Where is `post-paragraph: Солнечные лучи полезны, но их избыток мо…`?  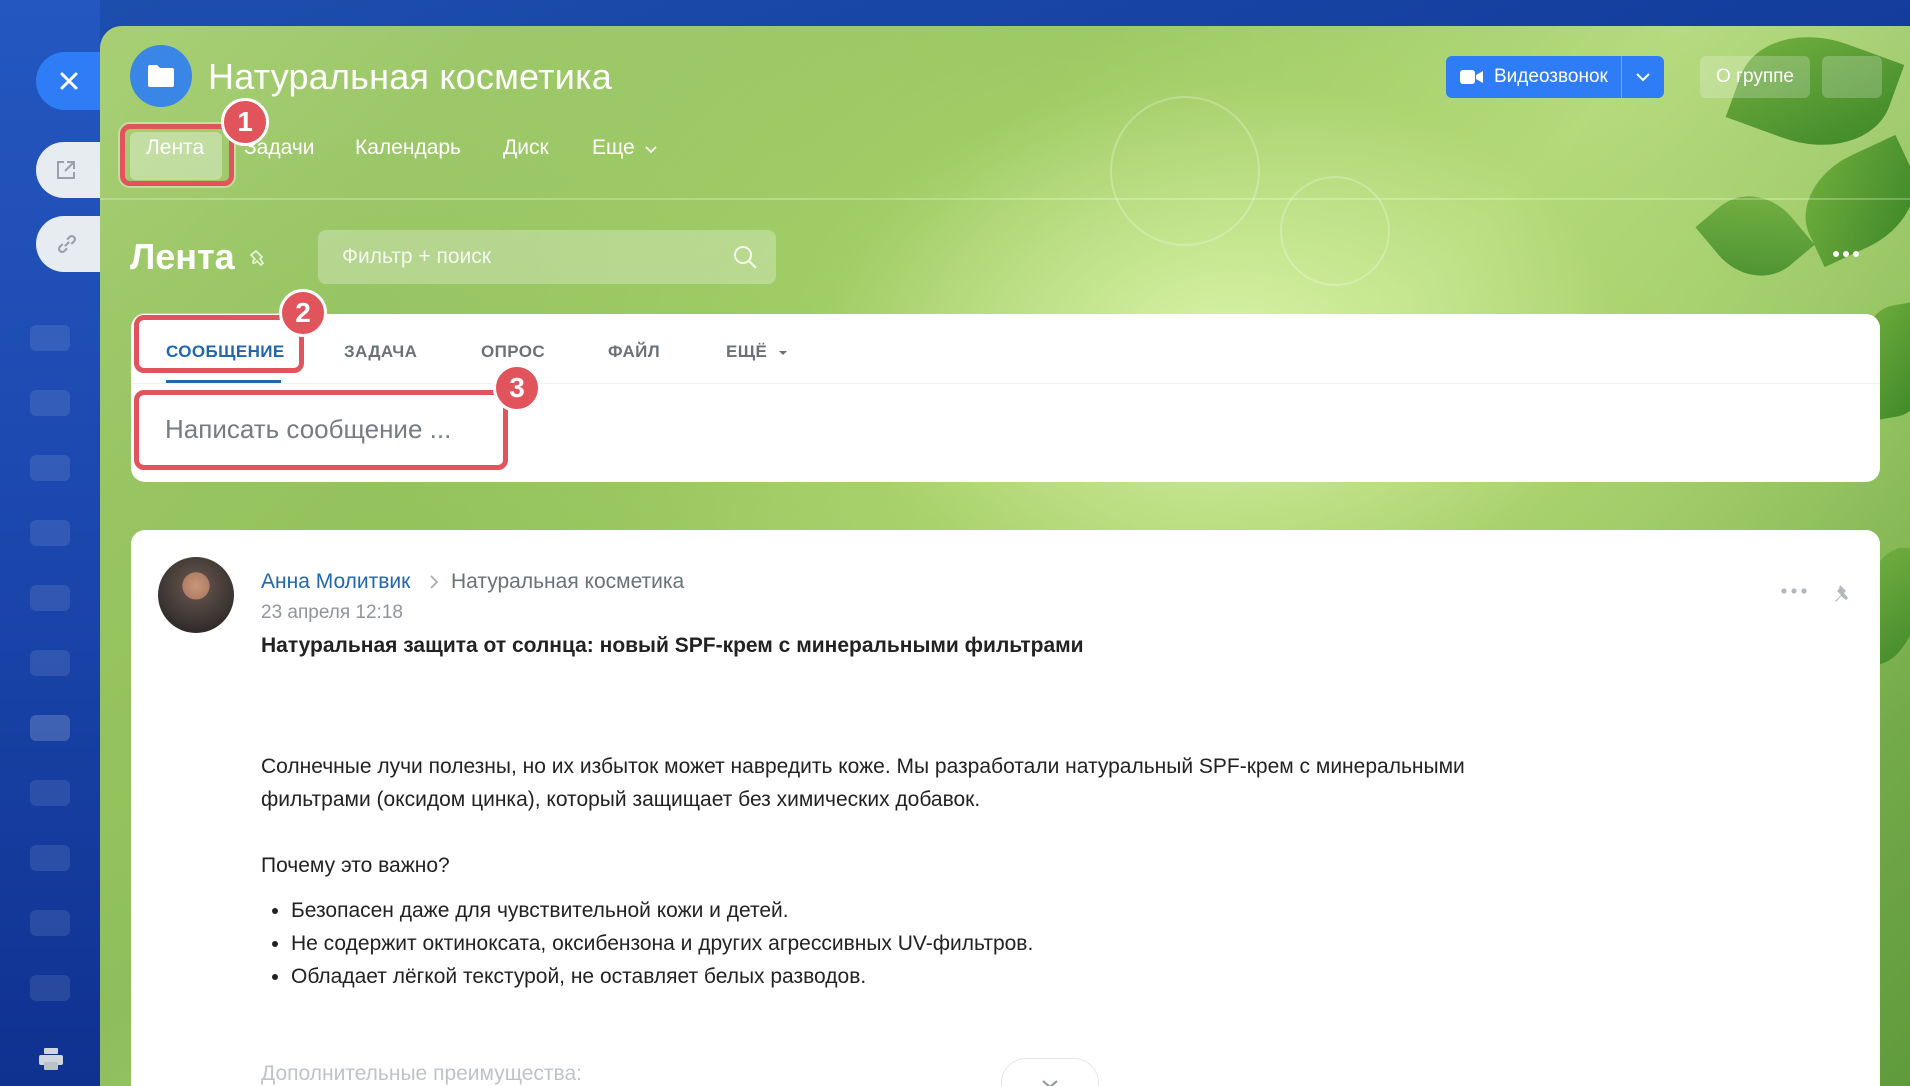
post-paragraph: Солнечные лучи полезны, но их избыток мо… is located at coordinates (863, 783).